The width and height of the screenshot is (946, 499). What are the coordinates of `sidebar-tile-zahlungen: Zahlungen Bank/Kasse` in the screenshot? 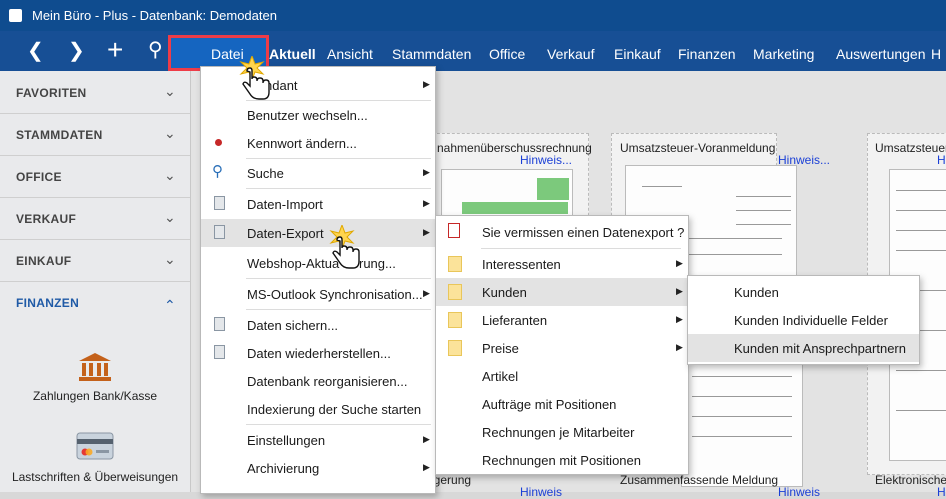 It's located at (95, 377).